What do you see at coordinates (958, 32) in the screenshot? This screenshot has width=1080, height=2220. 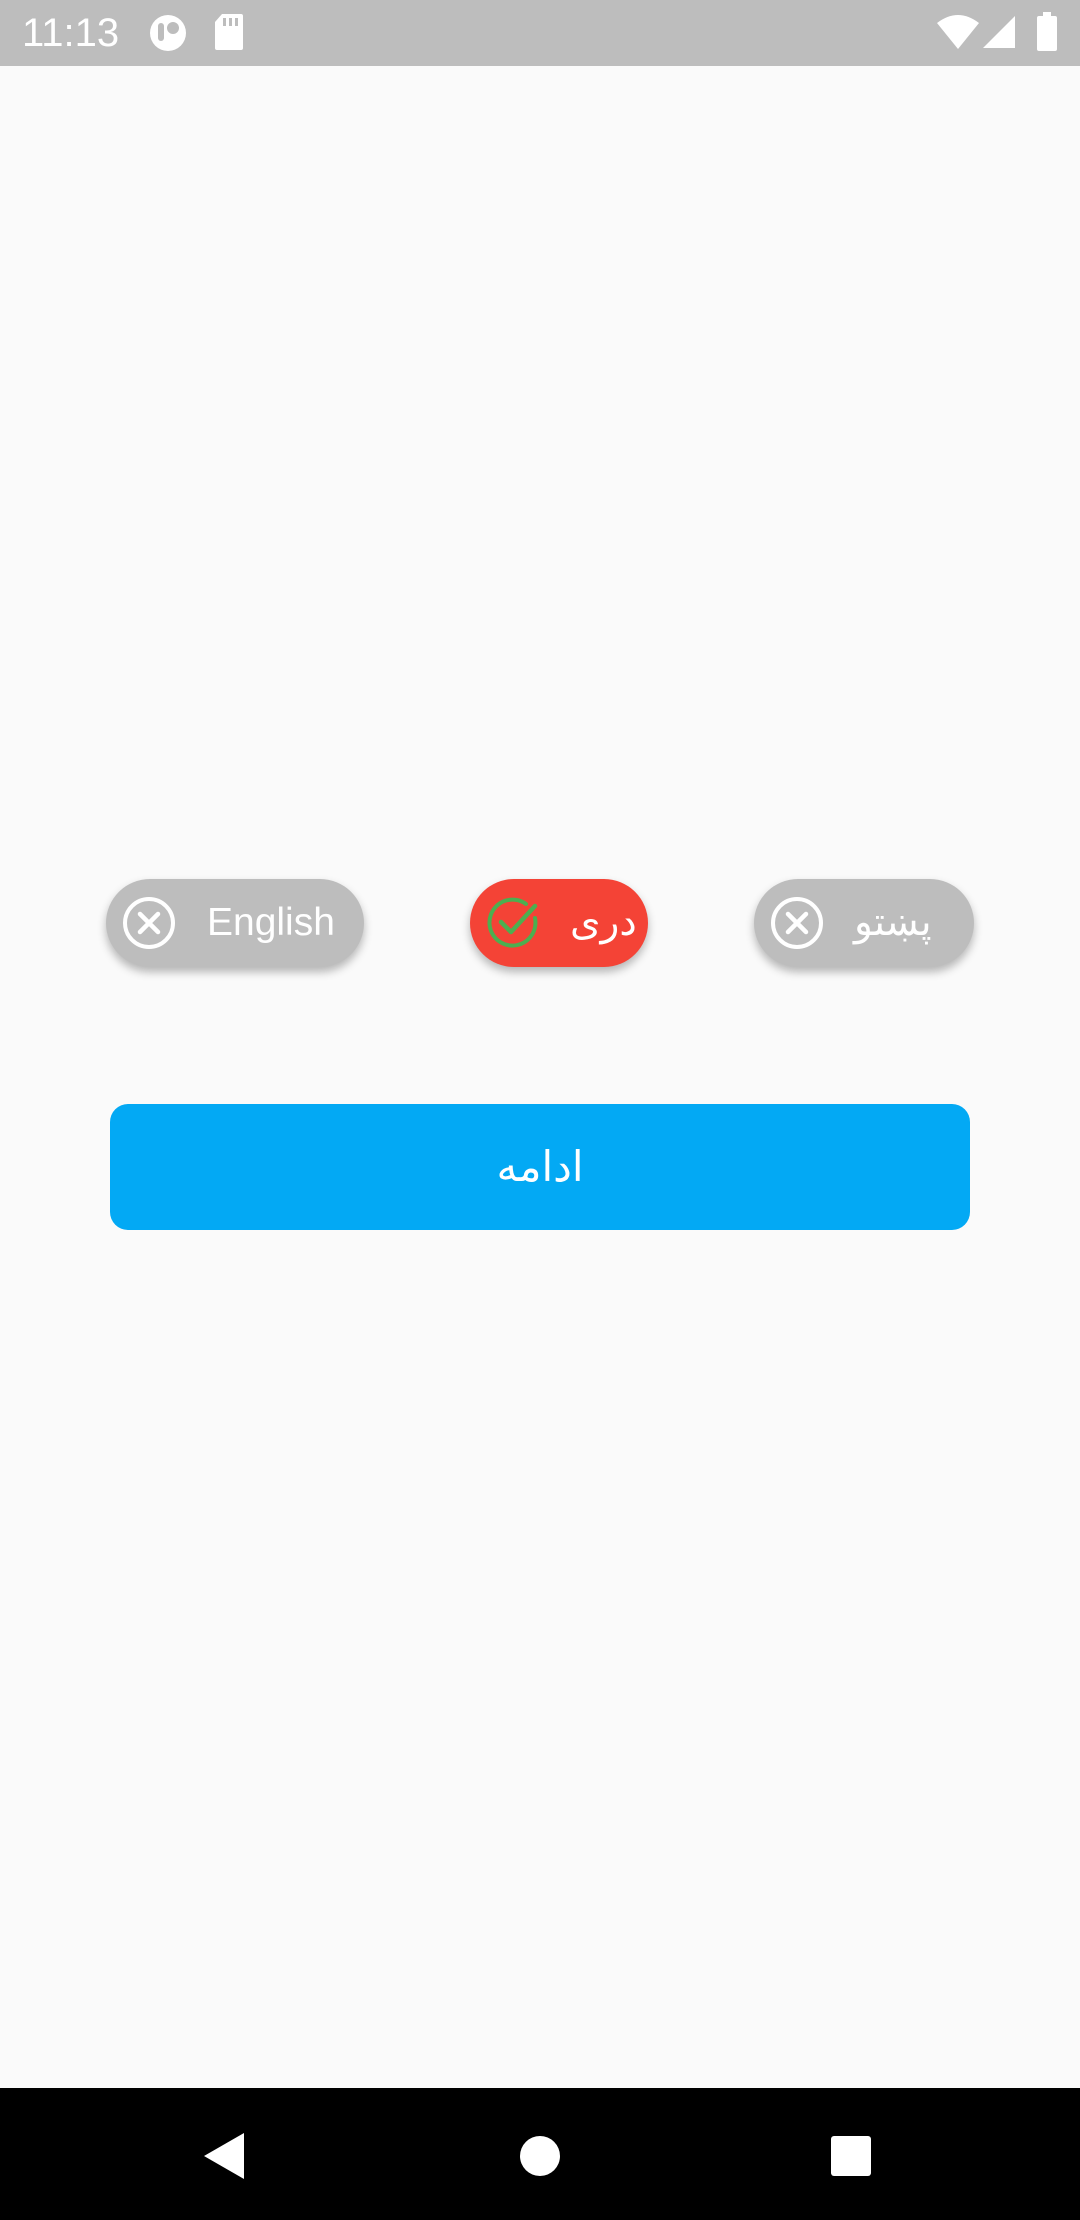 I see `wifi-icon` at bounding box center [958, 32].